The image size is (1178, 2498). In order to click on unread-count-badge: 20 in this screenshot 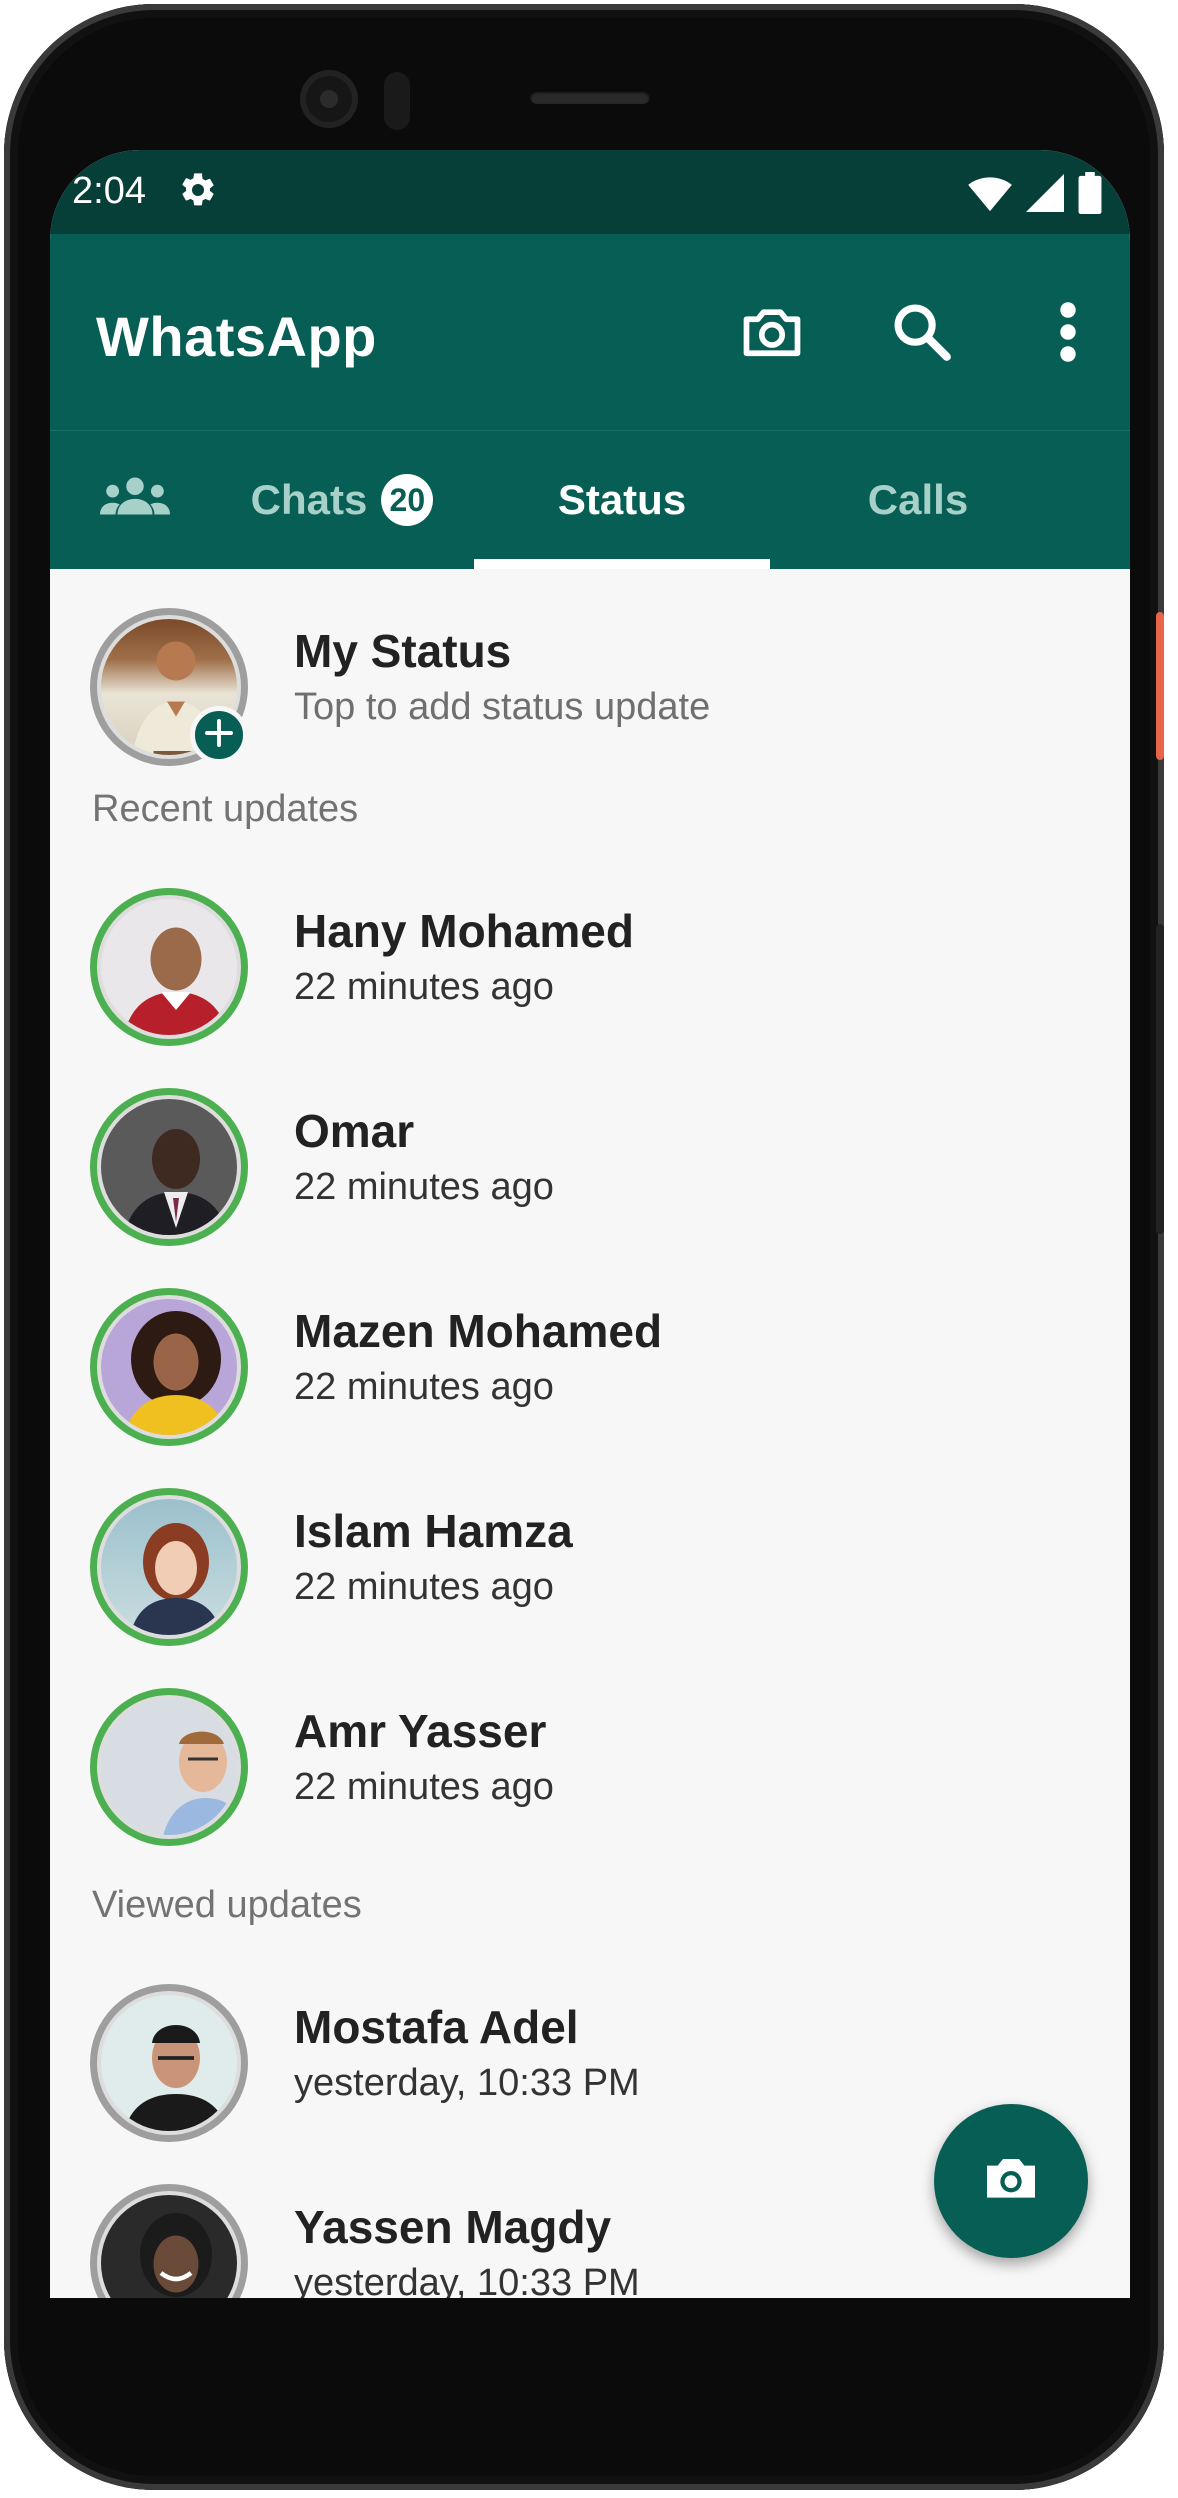, I will do `click(407, 500)`.